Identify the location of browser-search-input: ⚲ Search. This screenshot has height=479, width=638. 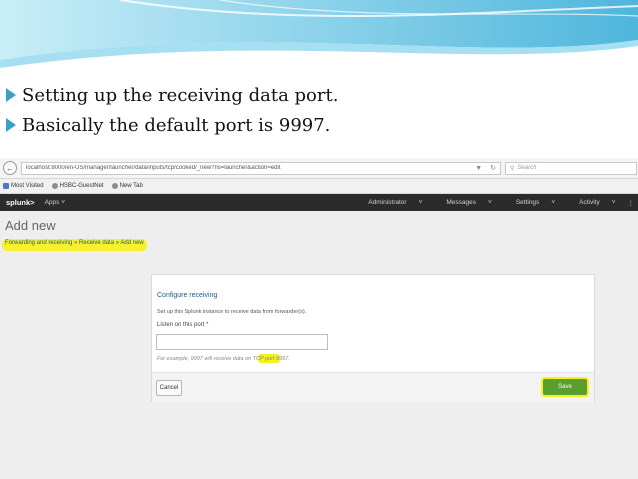
(571, 168).